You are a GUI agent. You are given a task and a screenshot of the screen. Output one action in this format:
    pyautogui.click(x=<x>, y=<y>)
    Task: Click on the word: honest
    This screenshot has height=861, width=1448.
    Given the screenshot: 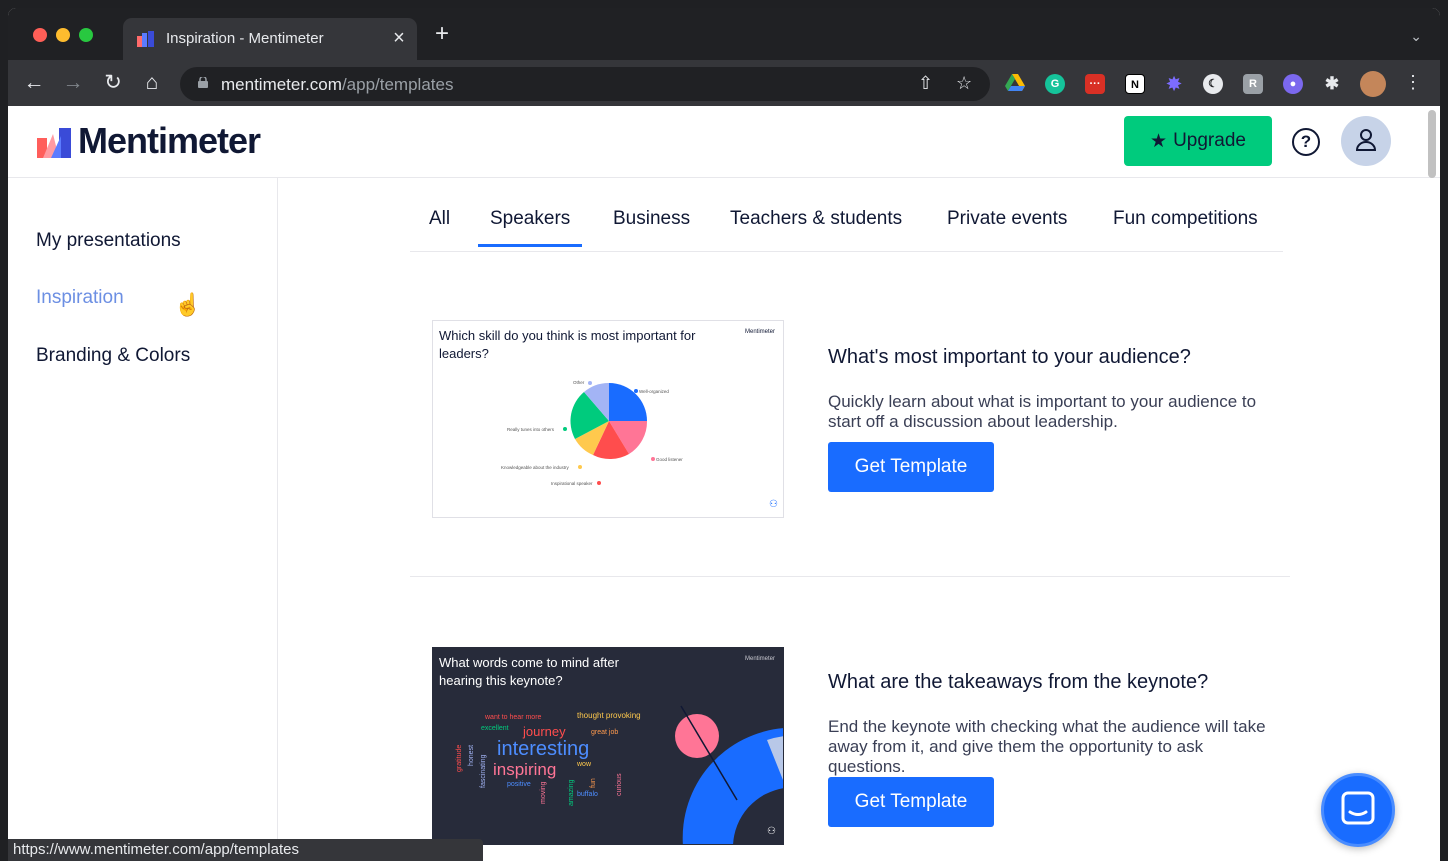 What is the action you would take?
    pyautogui.click(x=471, y=755)
    